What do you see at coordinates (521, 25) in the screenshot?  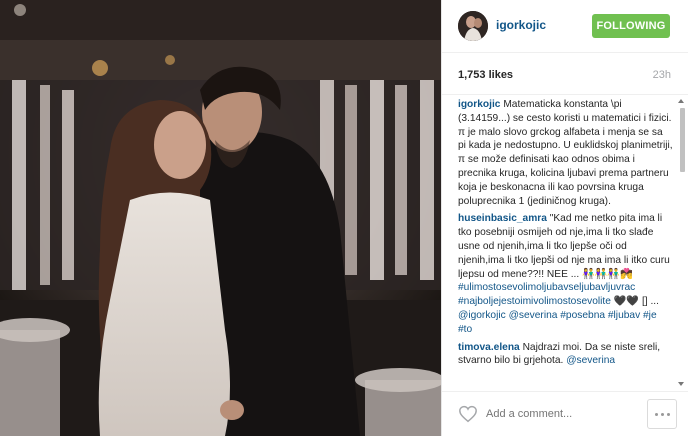 I see `username-link: igorkojic` at bounding box center [521, 25].